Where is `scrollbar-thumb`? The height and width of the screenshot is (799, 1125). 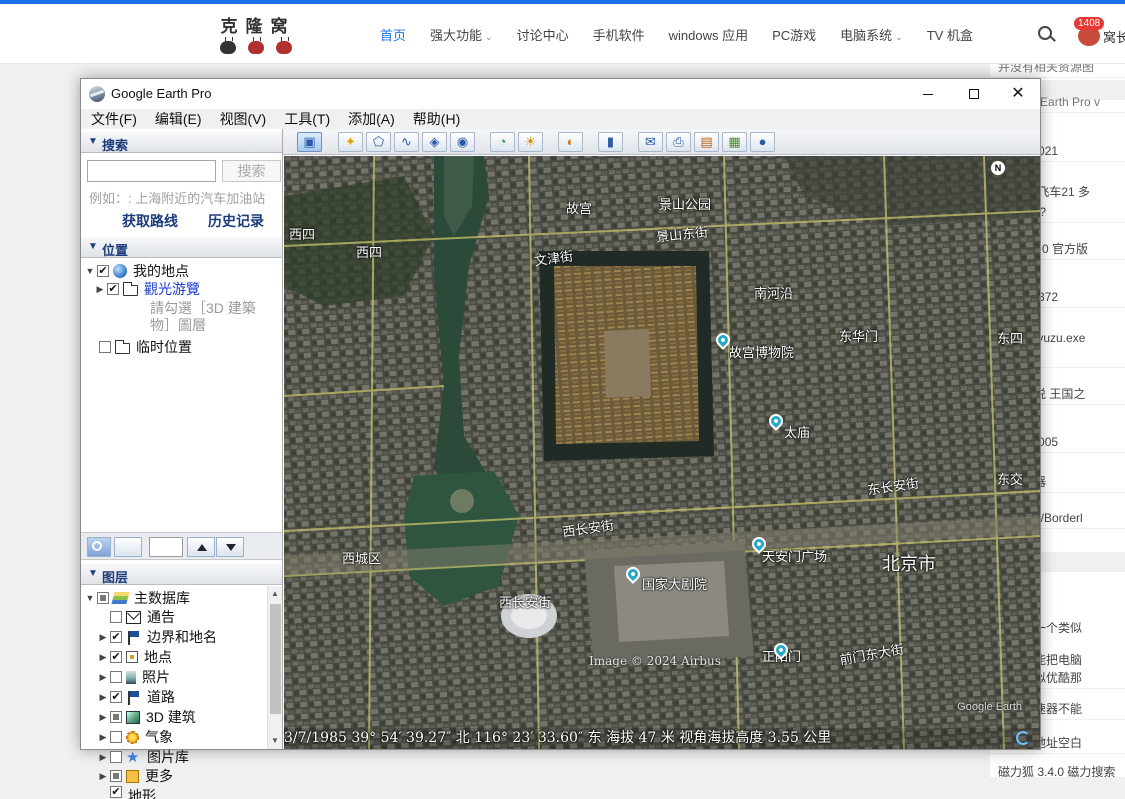
scrollbar-thumb is located at coordinates (275, 659).